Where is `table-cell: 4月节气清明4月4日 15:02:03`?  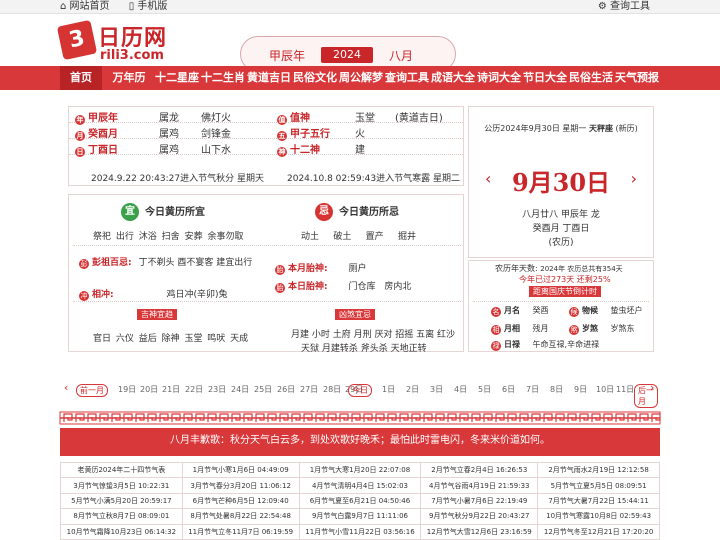
table-cell: 4月节气清明4月4日 15:02:03 is located at coordinates (360, 485).